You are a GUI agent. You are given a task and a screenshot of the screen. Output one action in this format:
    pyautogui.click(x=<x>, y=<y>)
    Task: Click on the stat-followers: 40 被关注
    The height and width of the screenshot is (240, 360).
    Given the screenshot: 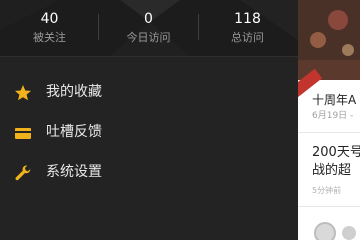 What is the action you would take?
    pyautogui.click(x=49, y=28)
    